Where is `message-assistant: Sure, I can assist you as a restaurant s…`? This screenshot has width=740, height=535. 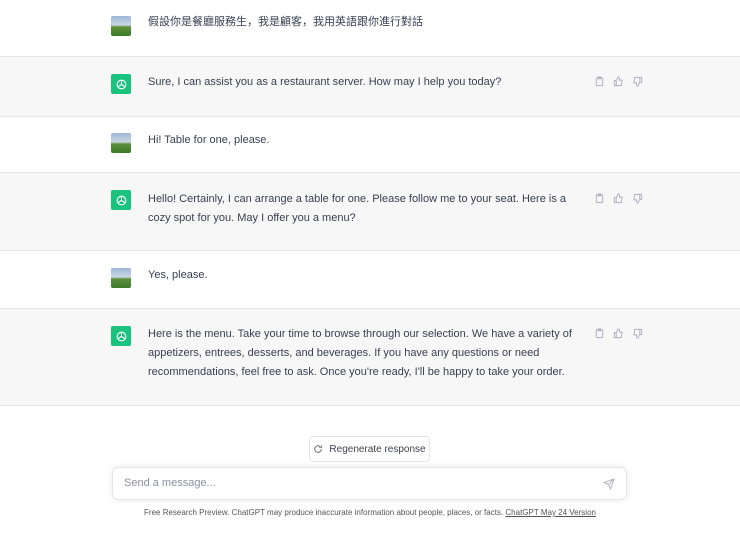 message-assistant: Sure, I can assist you as a restaurant s… is located at coordinates (370, 87).